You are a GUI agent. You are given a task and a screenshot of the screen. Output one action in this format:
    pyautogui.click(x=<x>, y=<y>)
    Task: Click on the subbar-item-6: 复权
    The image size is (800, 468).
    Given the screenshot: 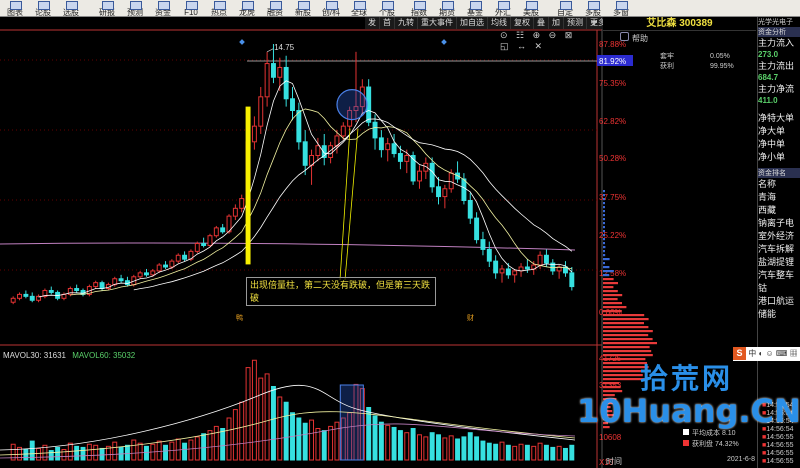 What is the action you would take?
    pyautogui.click(x=522, y=23)
    